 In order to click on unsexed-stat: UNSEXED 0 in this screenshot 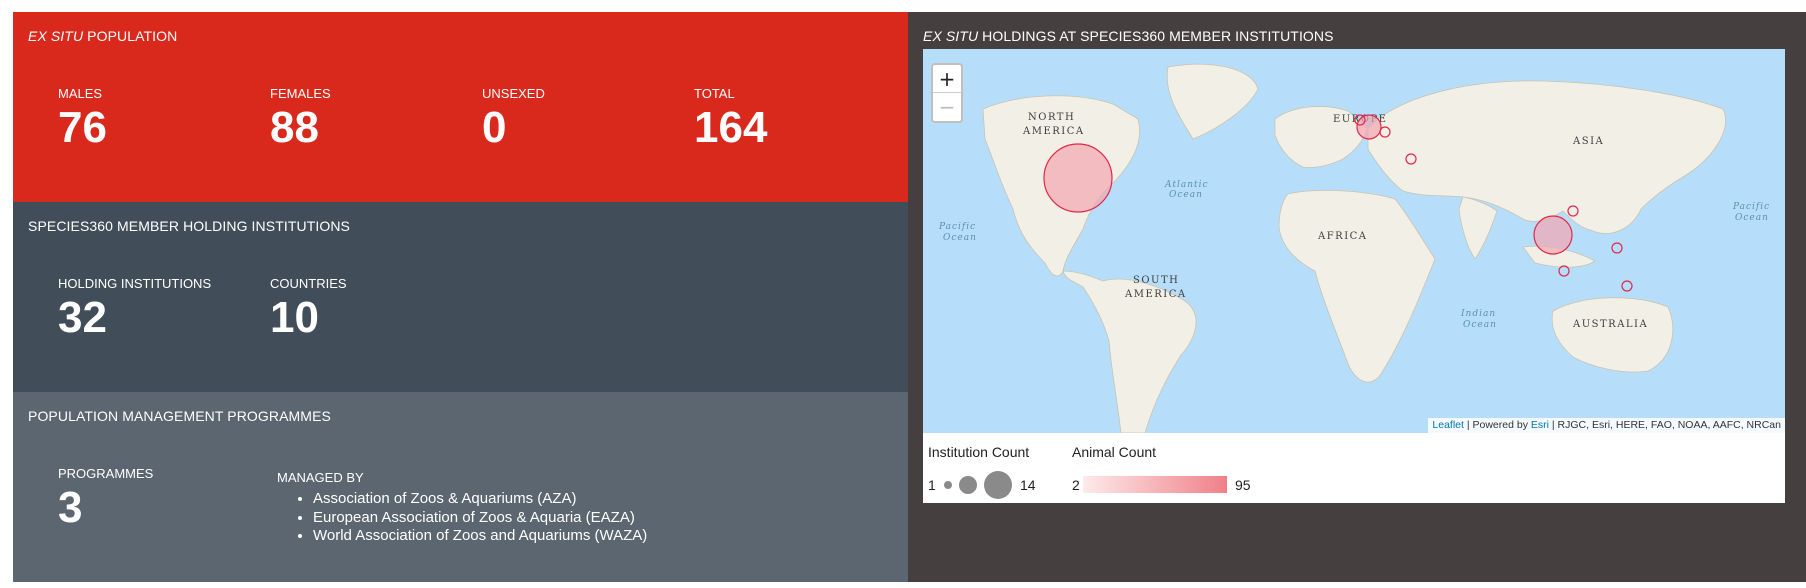, I will do `click(513, 118)`.